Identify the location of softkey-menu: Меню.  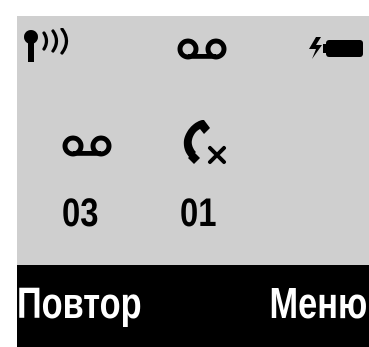
(318, 304).